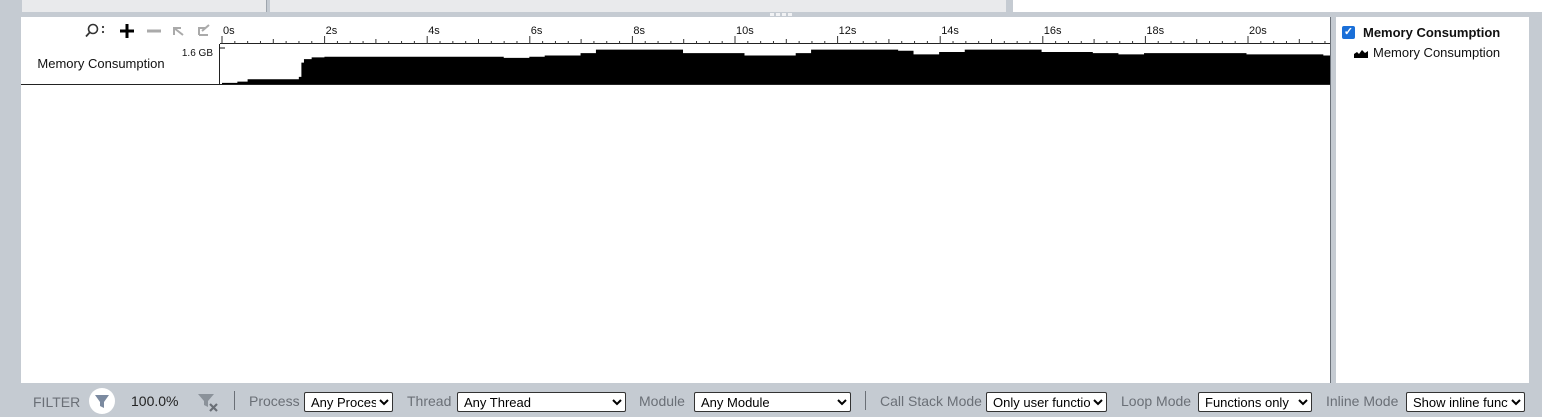  I want to click on zoom-out-icon, so click(154, 31).